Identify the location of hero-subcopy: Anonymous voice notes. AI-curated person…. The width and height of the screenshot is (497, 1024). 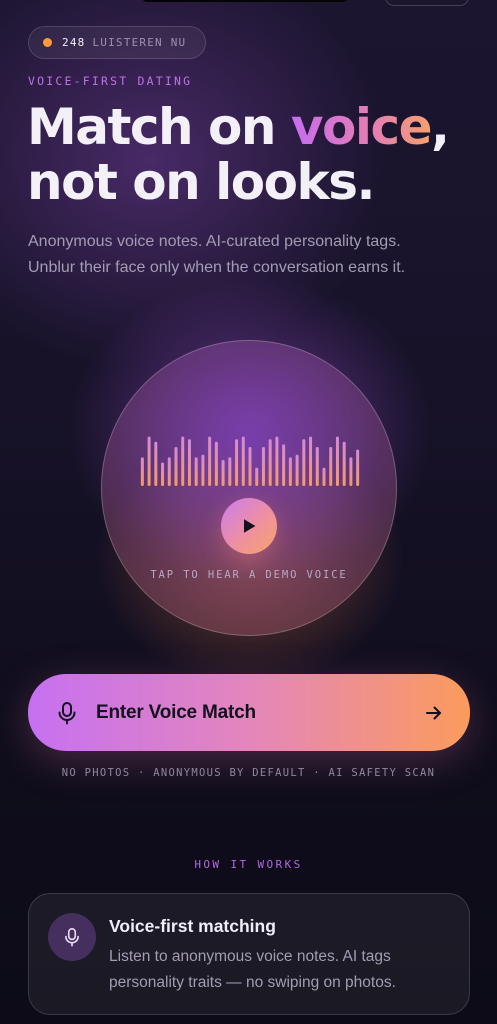
(217, 254).